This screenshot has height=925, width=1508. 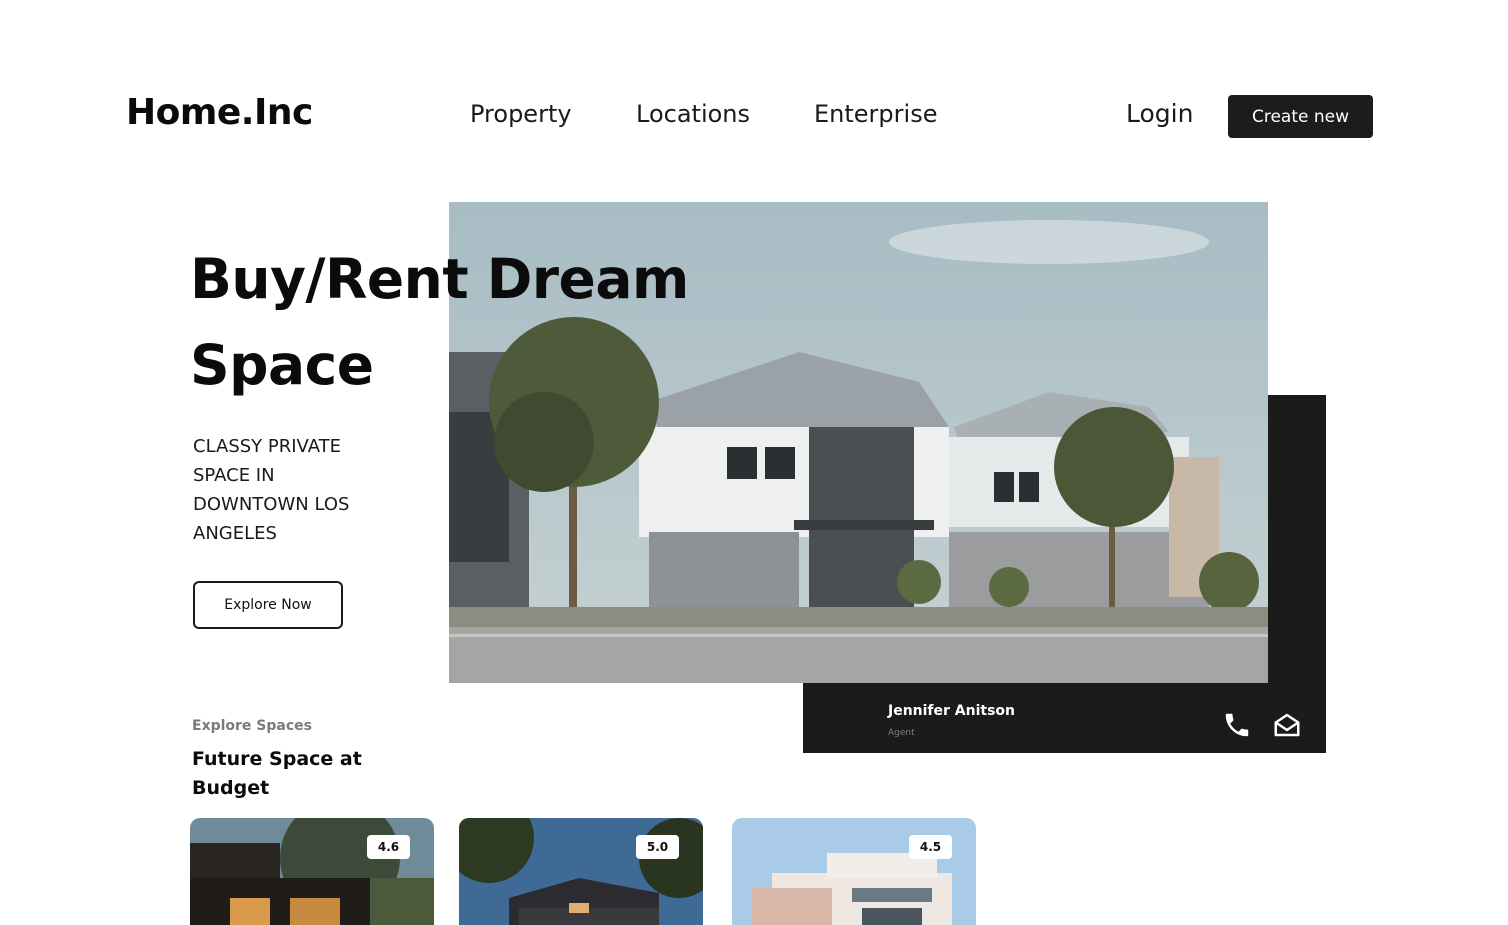 What do you see at coordinates (277, 773) in the screenshot?
I see `section-title: Future Space at Budget` at bounding box center [277, 773].